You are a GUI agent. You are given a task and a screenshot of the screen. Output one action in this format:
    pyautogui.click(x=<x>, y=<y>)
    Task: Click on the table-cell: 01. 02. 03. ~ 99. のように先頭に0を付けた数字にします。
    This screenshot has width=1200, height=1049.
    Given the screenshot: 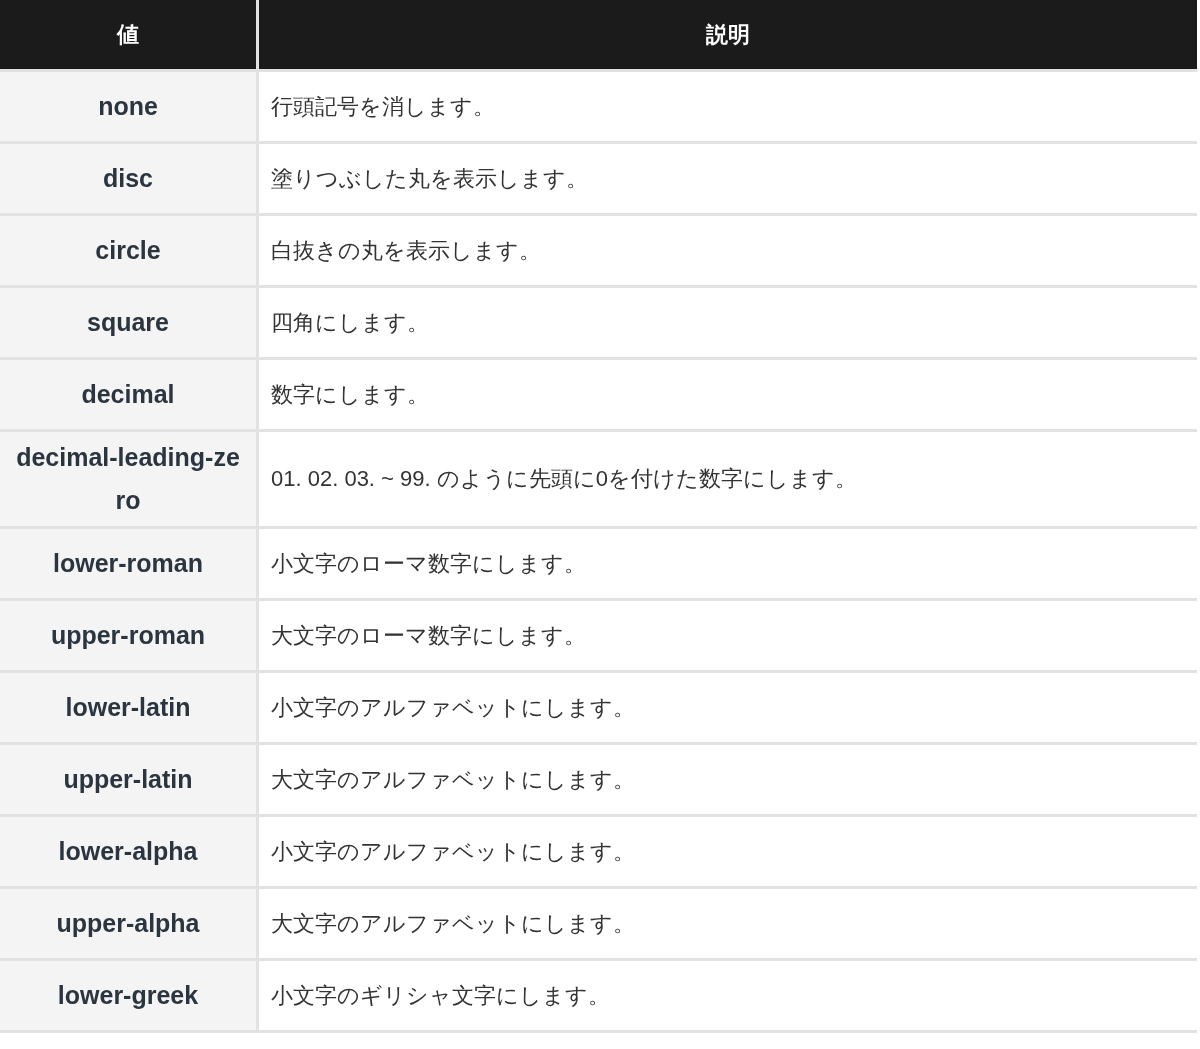 What is the action you would take?
    pyautogui.click(x=728, y=479)
    